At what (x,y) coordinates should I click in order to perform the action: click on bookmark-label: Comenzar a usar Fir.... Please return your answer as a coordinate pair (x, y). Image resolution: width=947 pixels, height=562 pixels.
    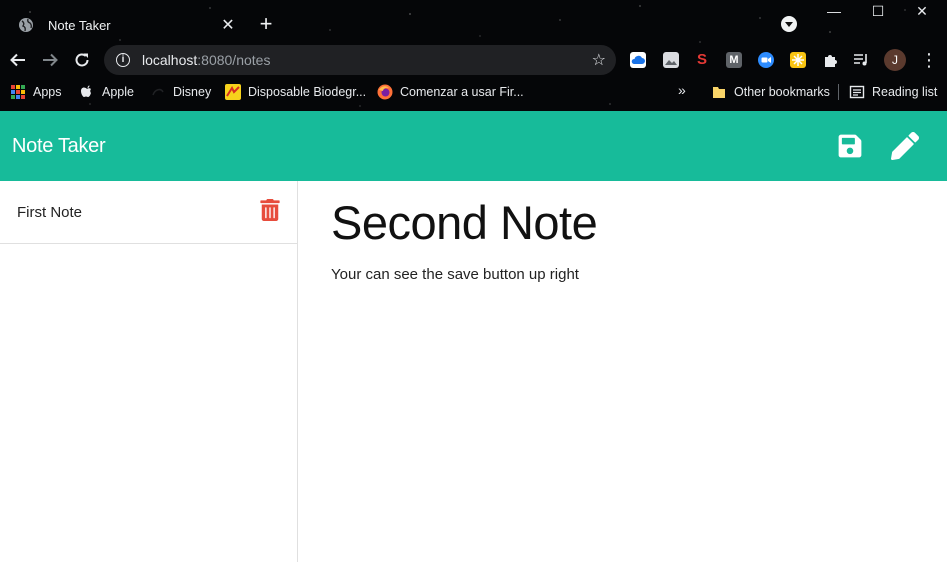
    Looking at the image, I should click on (462, 92).